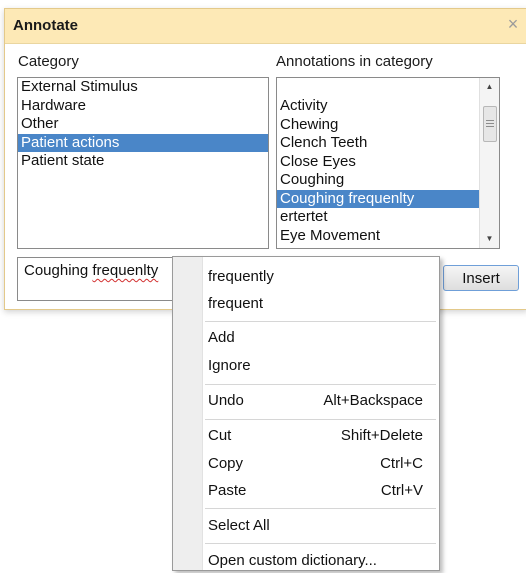  Describe the element at coordinates (378, 198) in the screenshot. I see `annotation-list-item: Coughing frequenlty` at that location.